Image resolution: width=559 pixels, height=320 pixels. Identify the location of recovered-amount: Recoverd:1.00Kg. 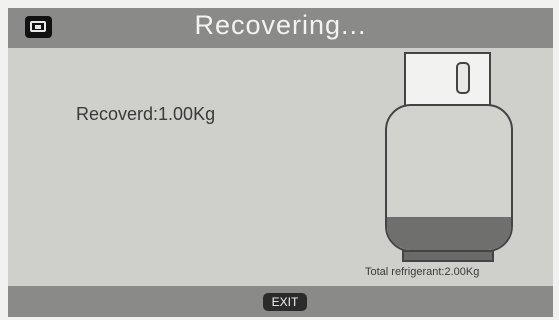
(146, 114).